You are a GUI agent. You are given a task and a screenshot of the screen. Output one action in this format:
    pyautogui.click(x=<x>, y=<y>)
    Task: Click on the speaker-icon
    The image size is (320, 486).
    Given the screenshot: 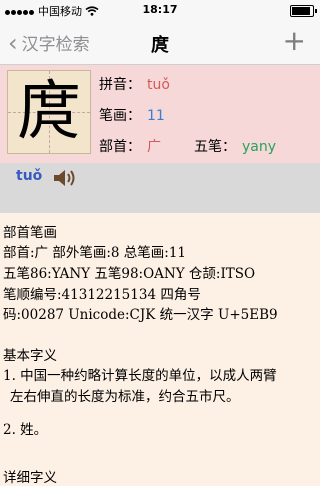 What is the action you would take?
    pyautogui.click(x=65, y=178)
    